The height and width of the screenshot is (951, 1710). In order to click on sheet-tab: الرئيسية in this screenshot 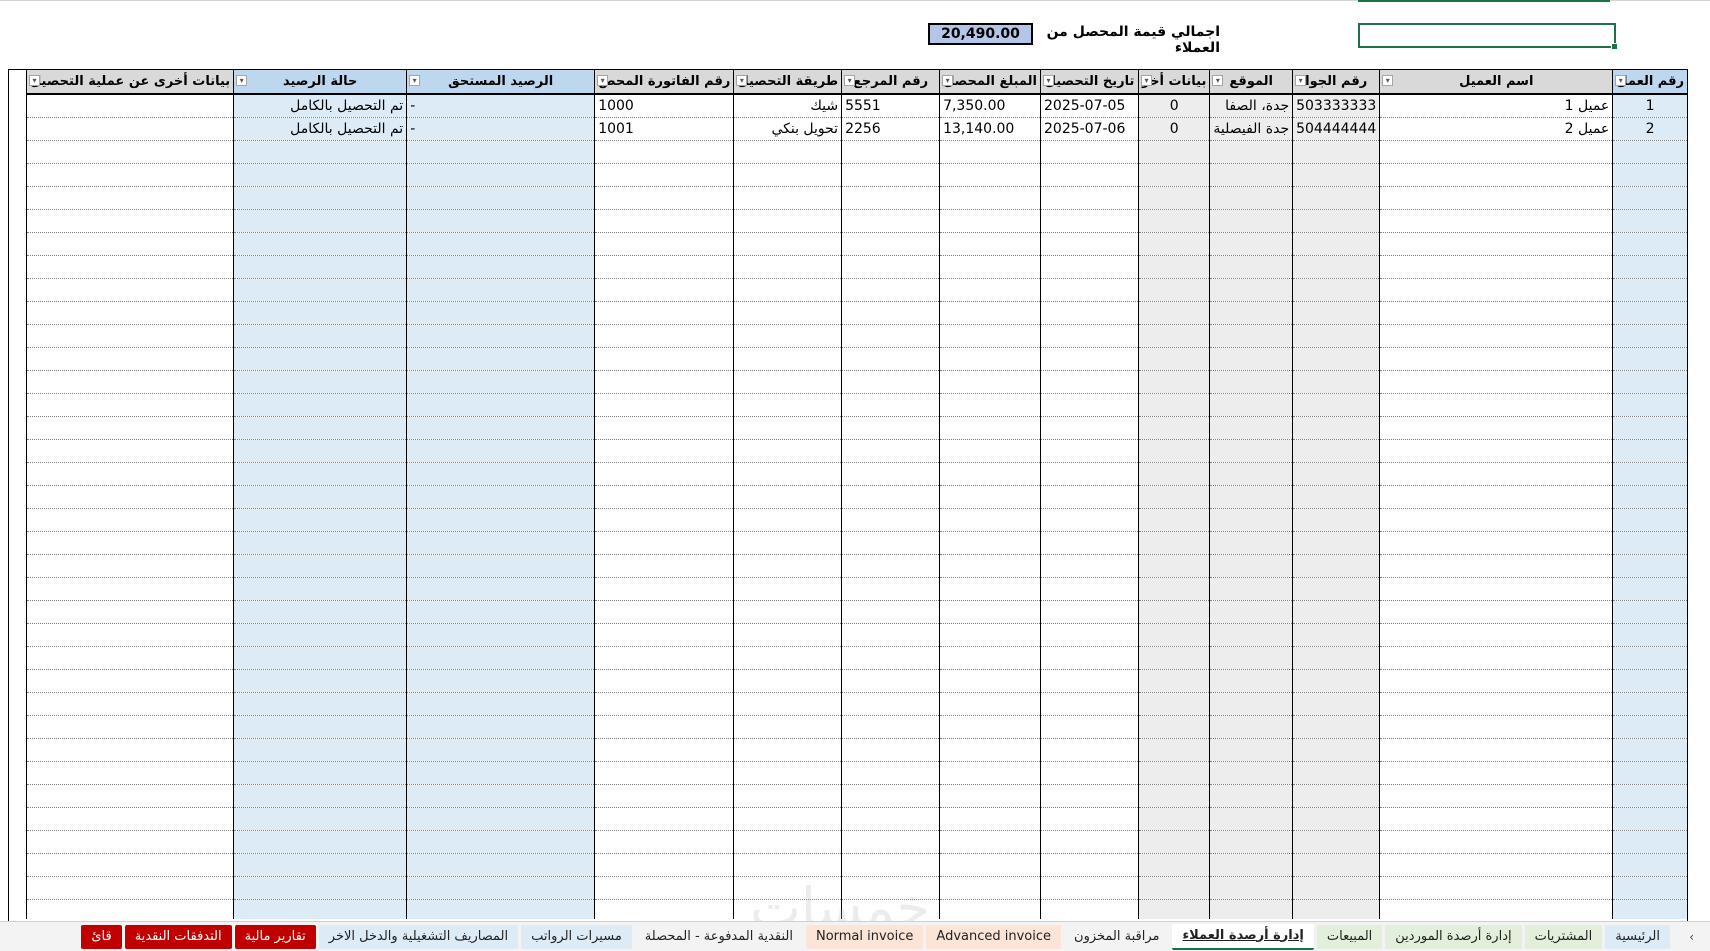, I will do `click(1637, 936)`.